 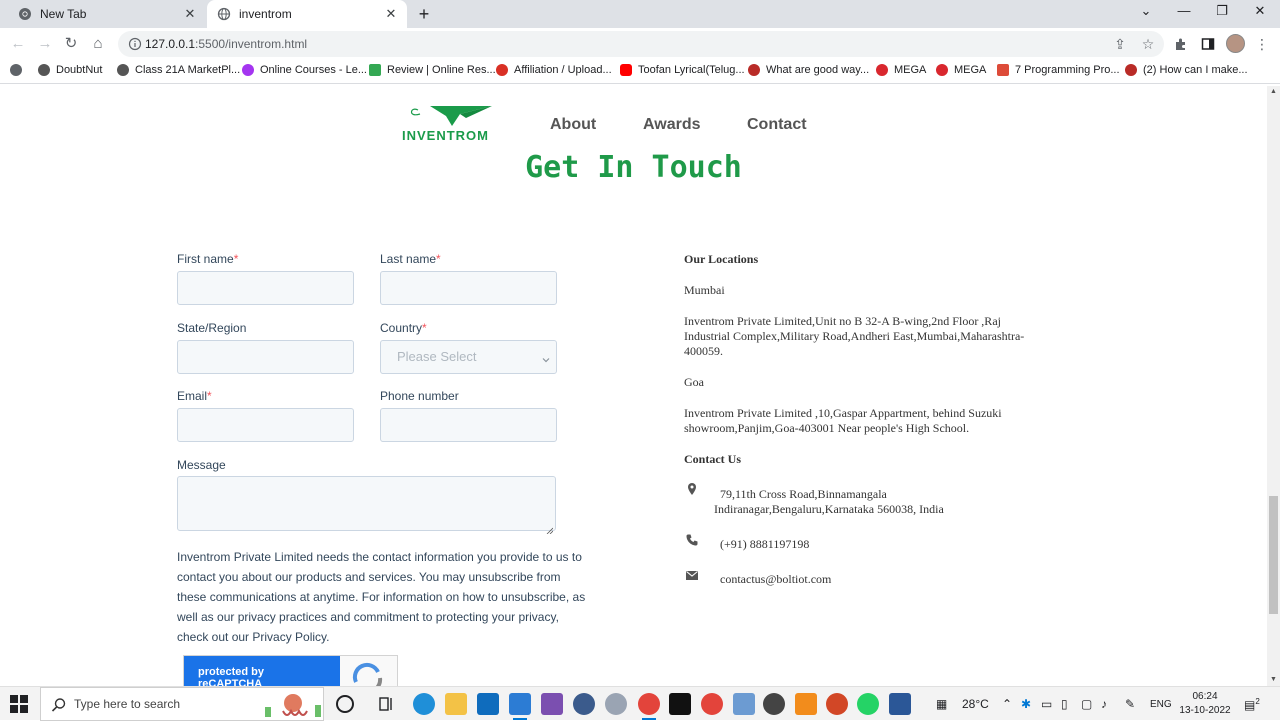 What do you see at coordinates (1235, 43) in the screenshot?
I see `profile-avatar` at bounding box center [1235, 43].